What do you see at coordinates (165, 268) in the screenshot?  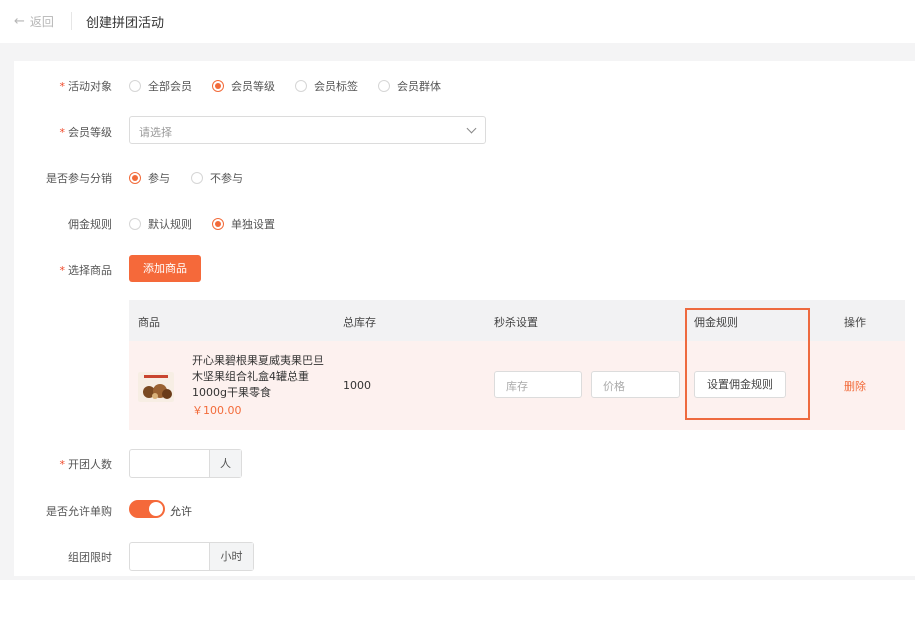 I see `add-goods-button: 添加商品` at bounding box center [165, 268].